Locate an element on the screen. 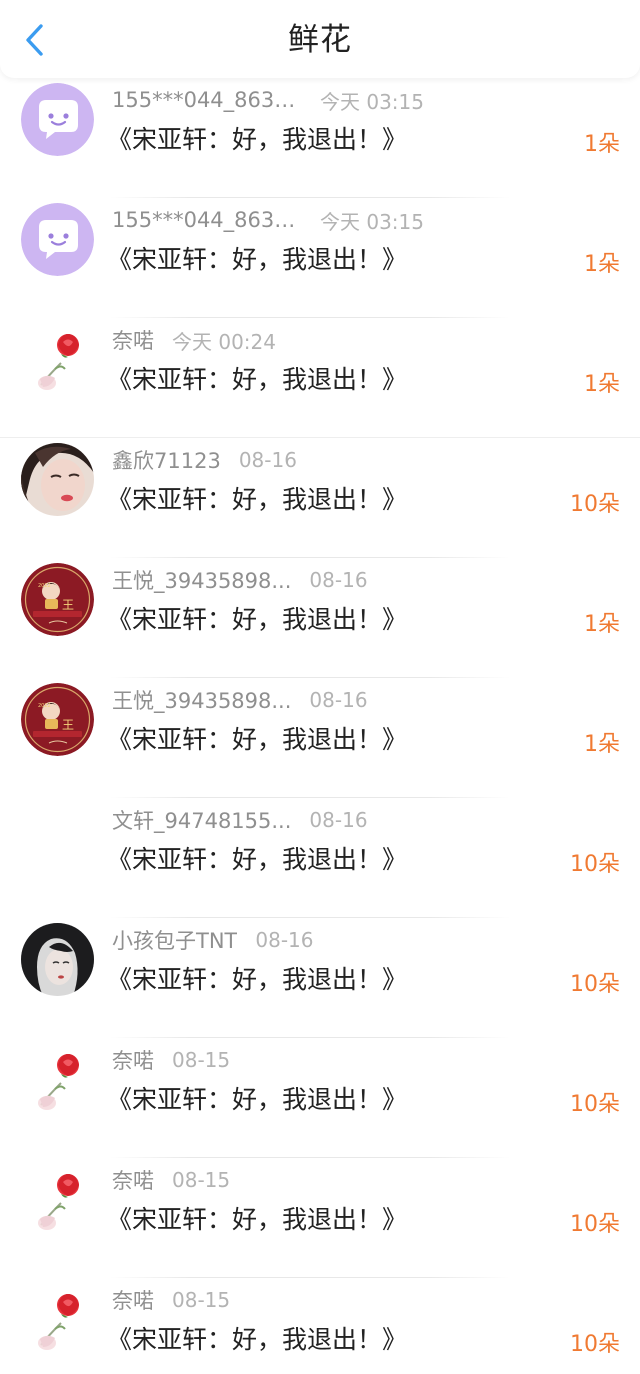  flower-record-item: 鑫欣71123 08-16 《宋亚轩：好，我退出！》 10朵 is located at coordinates (320, 498).